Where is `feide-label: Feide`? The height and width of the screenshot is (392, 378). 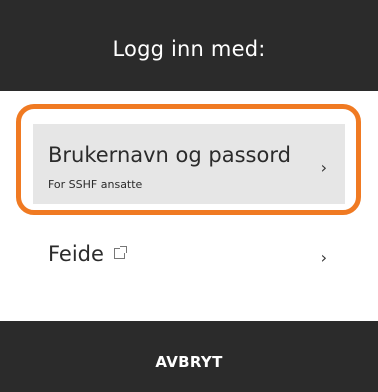
feide-label: Feide is located at coordinates (76, 254).